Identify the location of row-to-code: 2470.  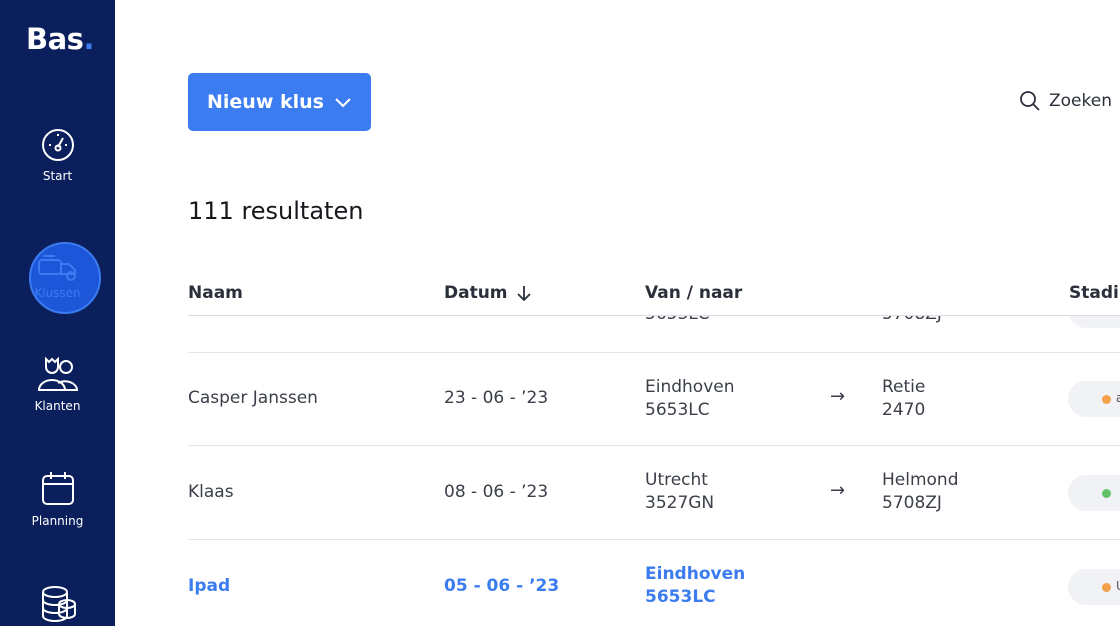
(904, 410).